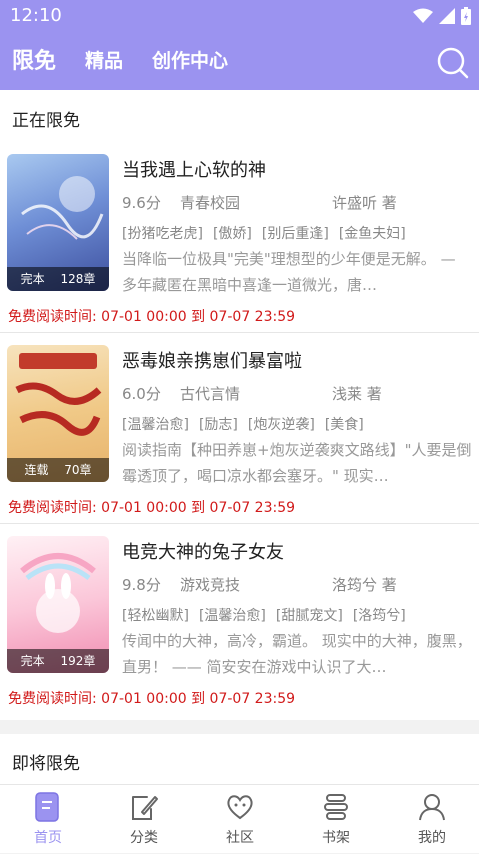 The image size is (479, 854). I want to click on book-category: 古代言情, so click(210, 394).